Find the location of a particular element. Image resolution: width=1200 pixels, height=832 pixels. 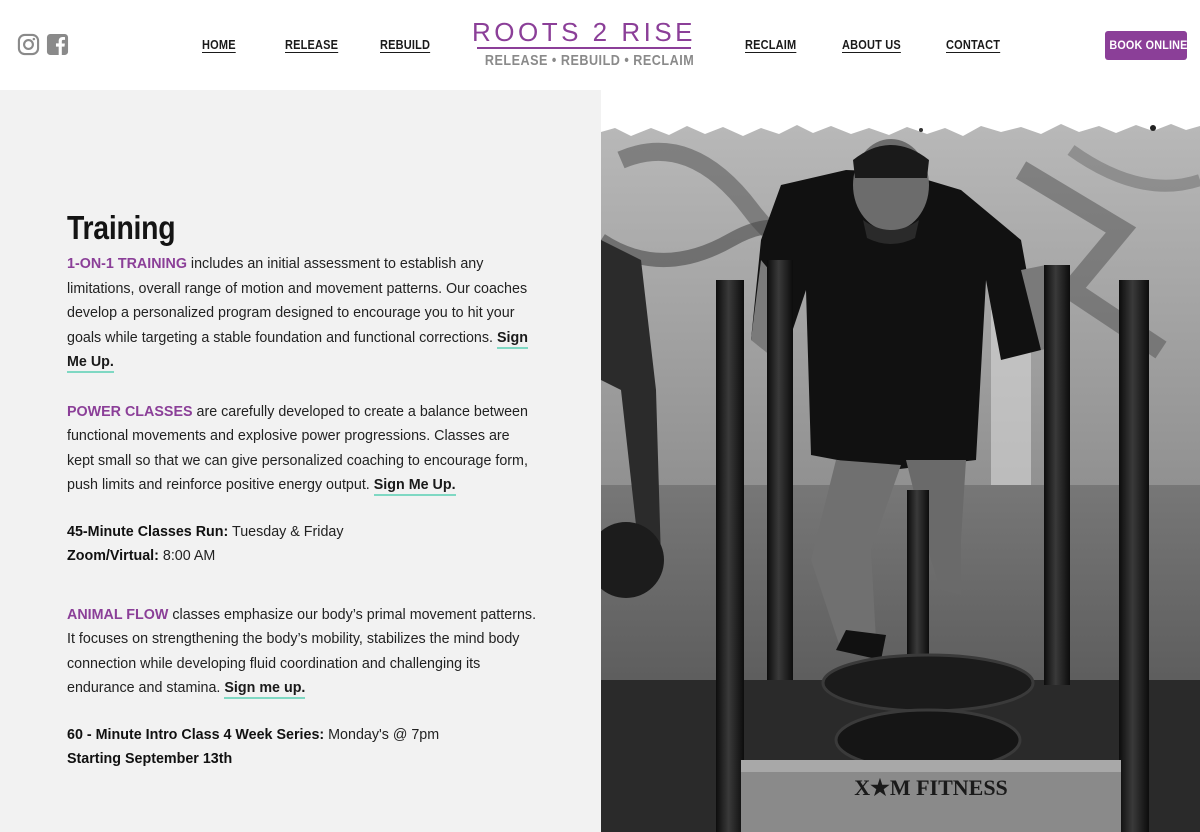

intro-series-value: Monday's @ 7pm is located at coordinates (382, 734).